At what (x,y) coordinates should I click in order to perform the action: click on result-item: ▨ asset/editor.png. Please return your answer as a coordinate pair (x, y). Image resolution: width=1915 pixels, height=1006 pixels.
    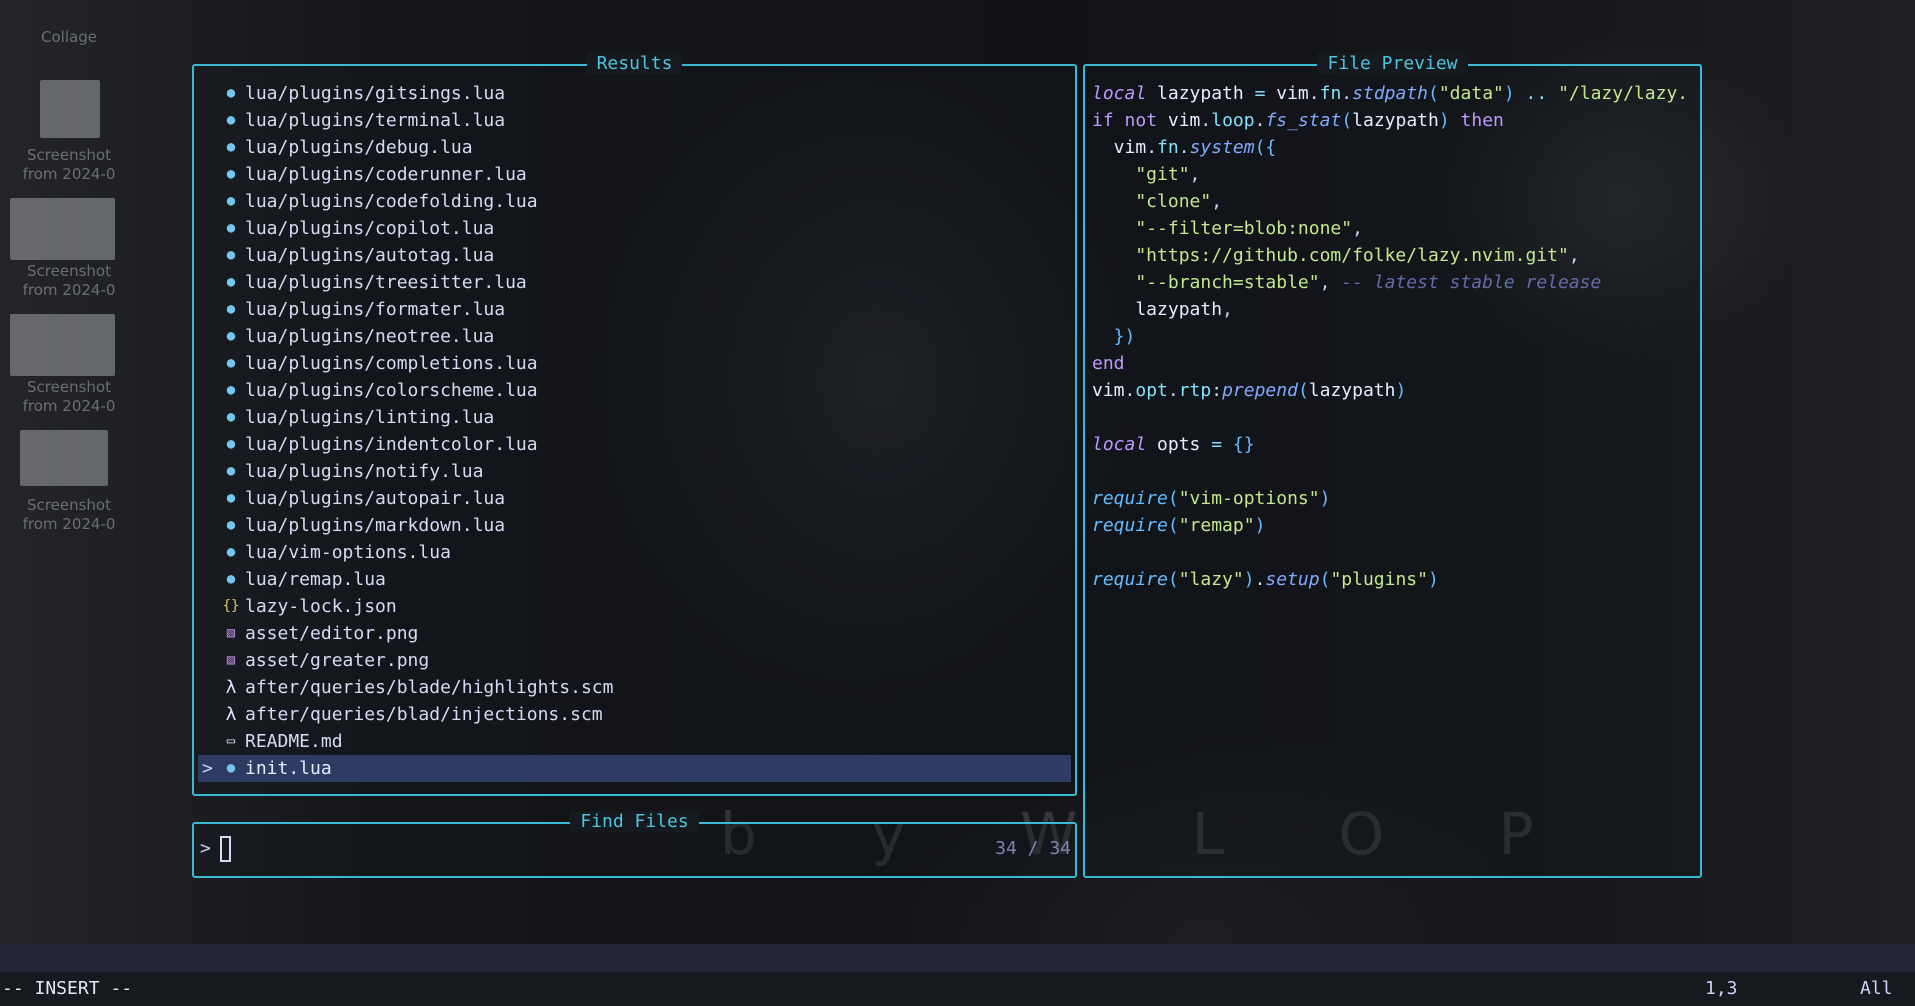
    Looking at the image, I should click on (634, 633).